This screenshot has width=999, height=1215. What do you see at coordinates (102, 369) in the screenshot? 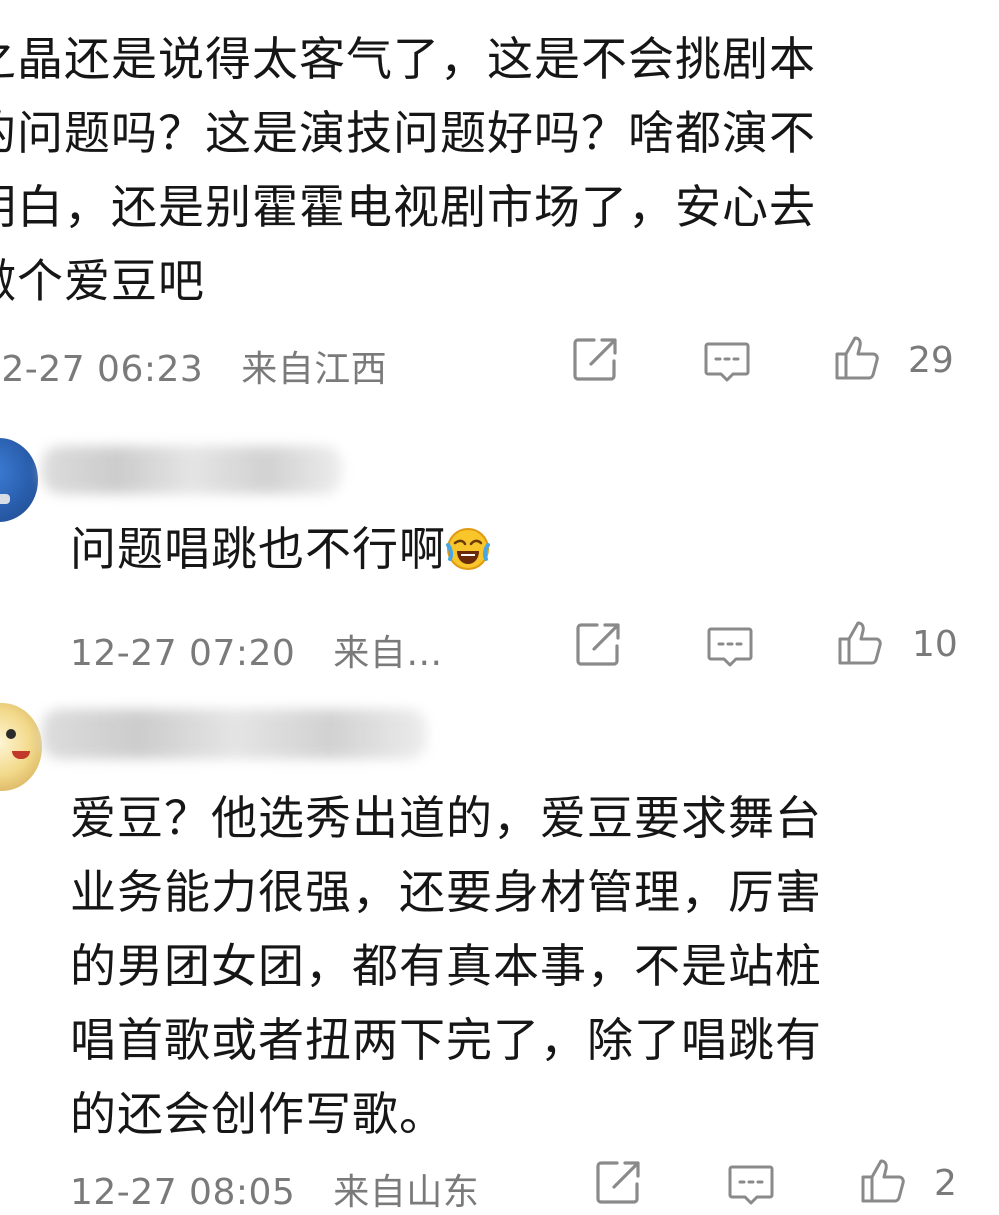
I see `comment-time: 12-27 06:23` at bounding box center [102, 369].